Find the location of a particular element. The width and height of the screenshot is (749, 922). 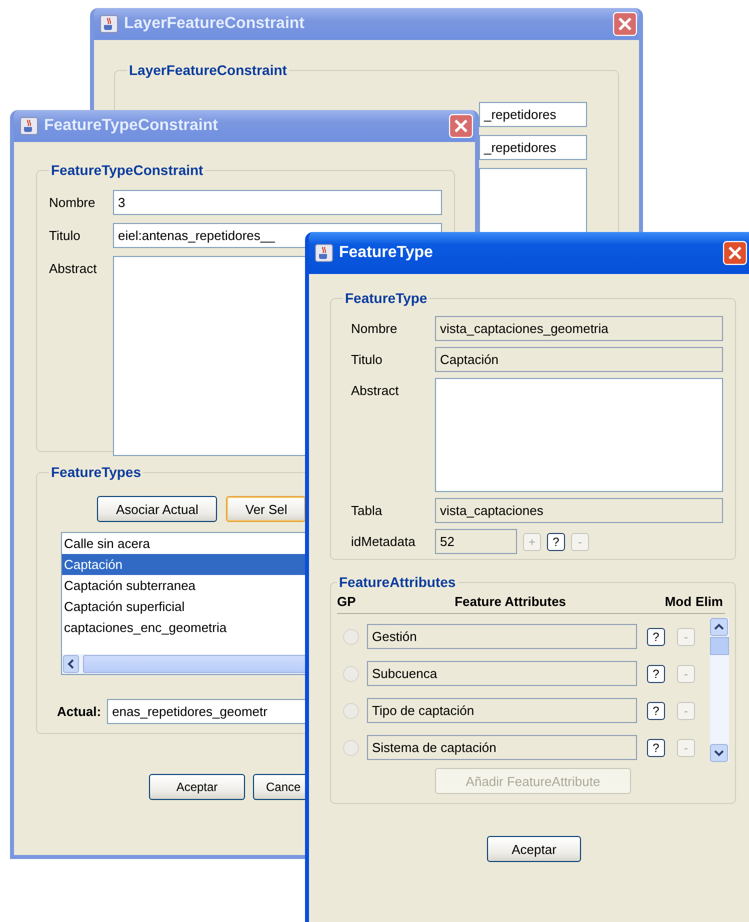

window-title: LayerFeatureConstraint is located at coordinates (215, 24).